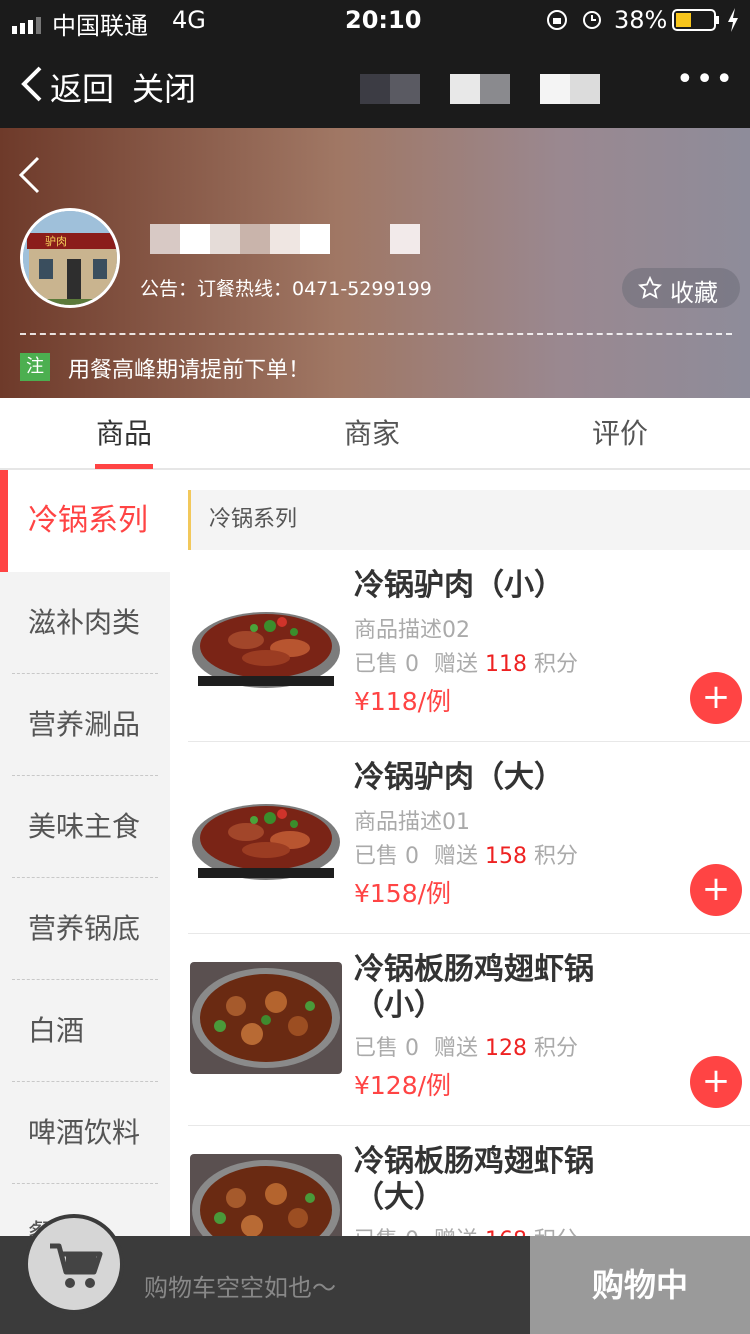 This screenshot has width=750, height=1334. Describe the element at coordinates (56, 1030) in the screenshot. I see `sidebar-item-label: 白酒` at that location.